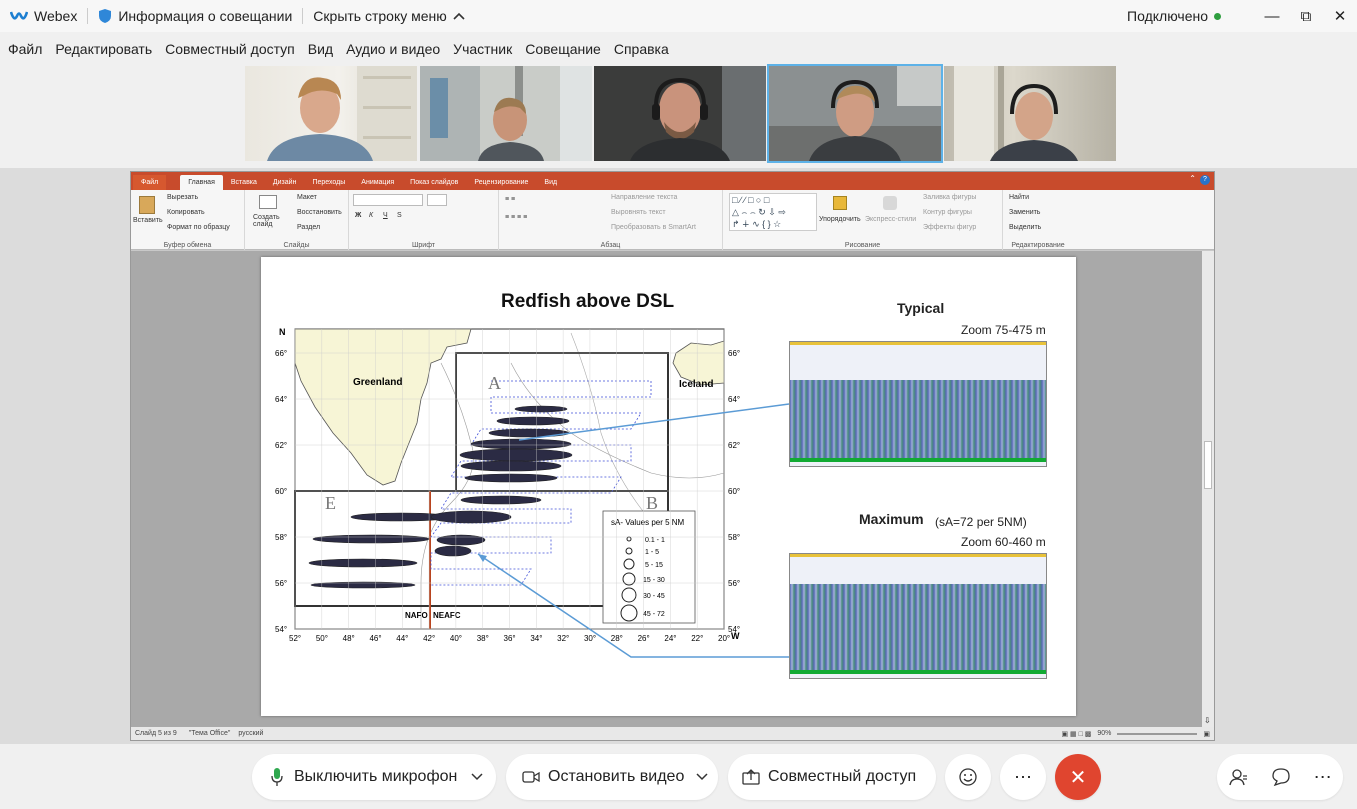 This screenshot has width=1357, height=809. Describe the element at coordinates (734, 353) in the screenshot. I see `lat-label-right: 66°` at that location.